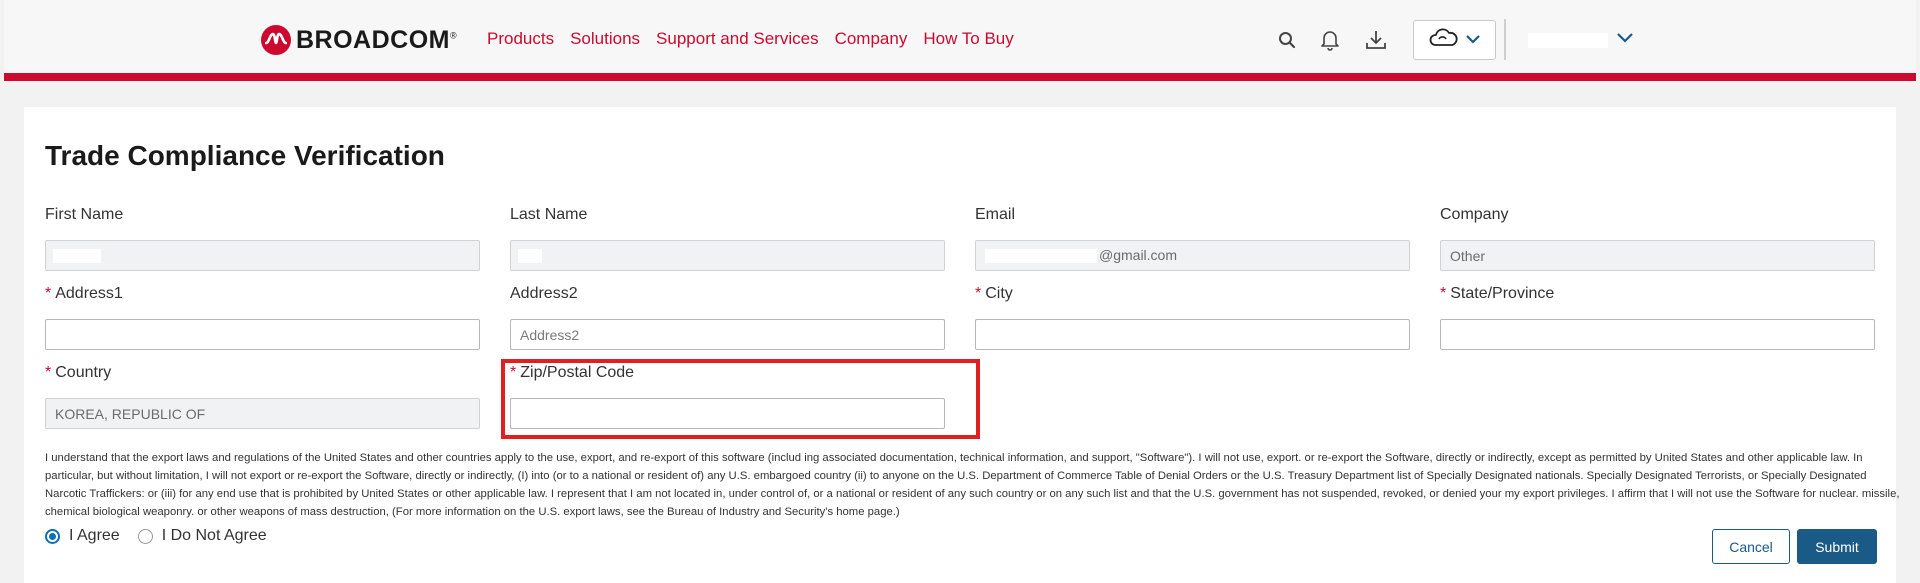 The width and height of the screenshot is (1920, 583). What do you see at coordinates (377, 39) in the screenshot?
I see `logo-text: BROADCOM®` at bounding box center [377, 39].